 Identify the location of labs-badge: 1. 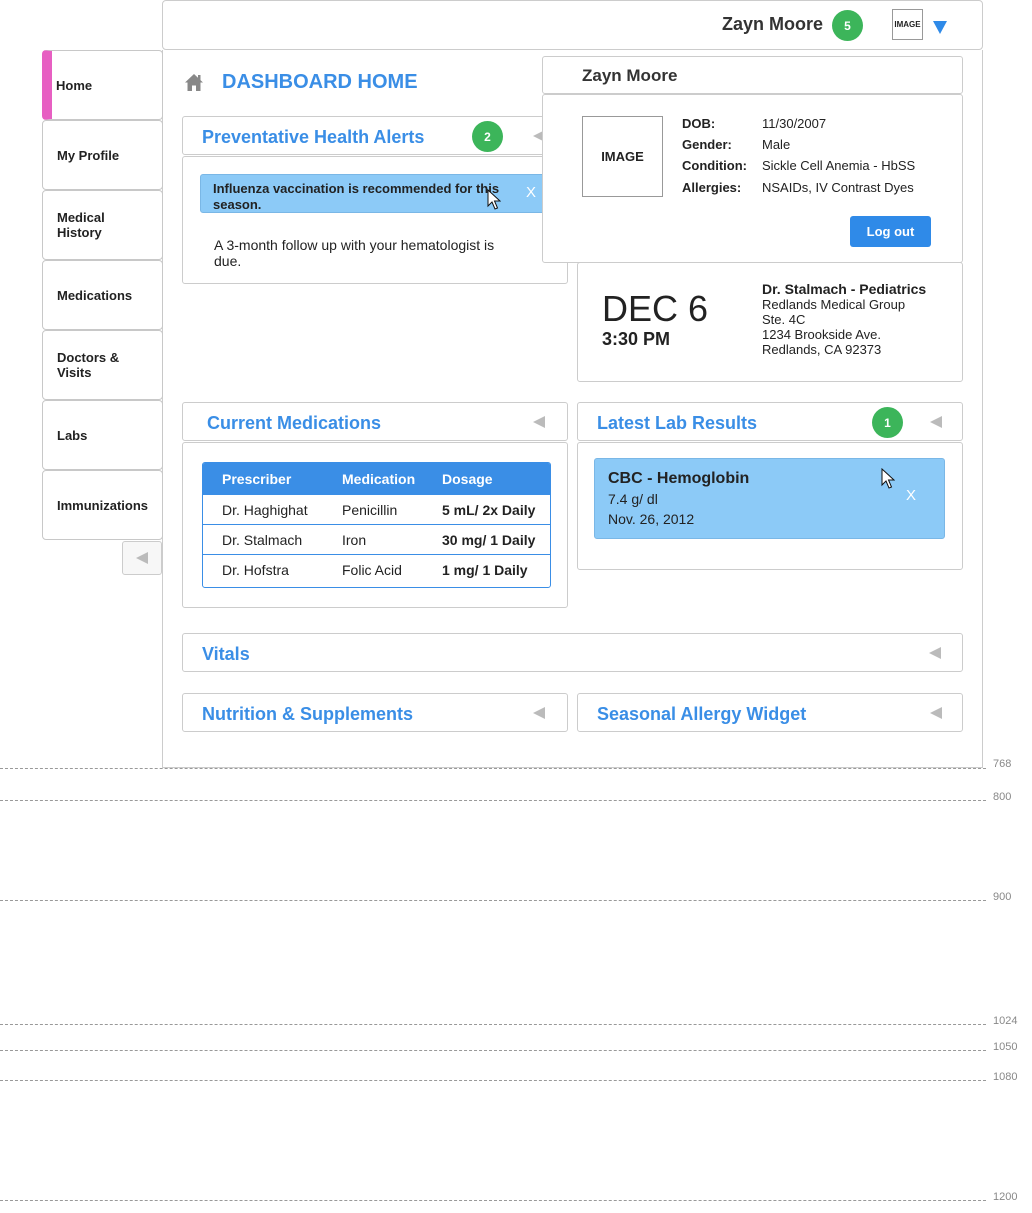
(887, 422).